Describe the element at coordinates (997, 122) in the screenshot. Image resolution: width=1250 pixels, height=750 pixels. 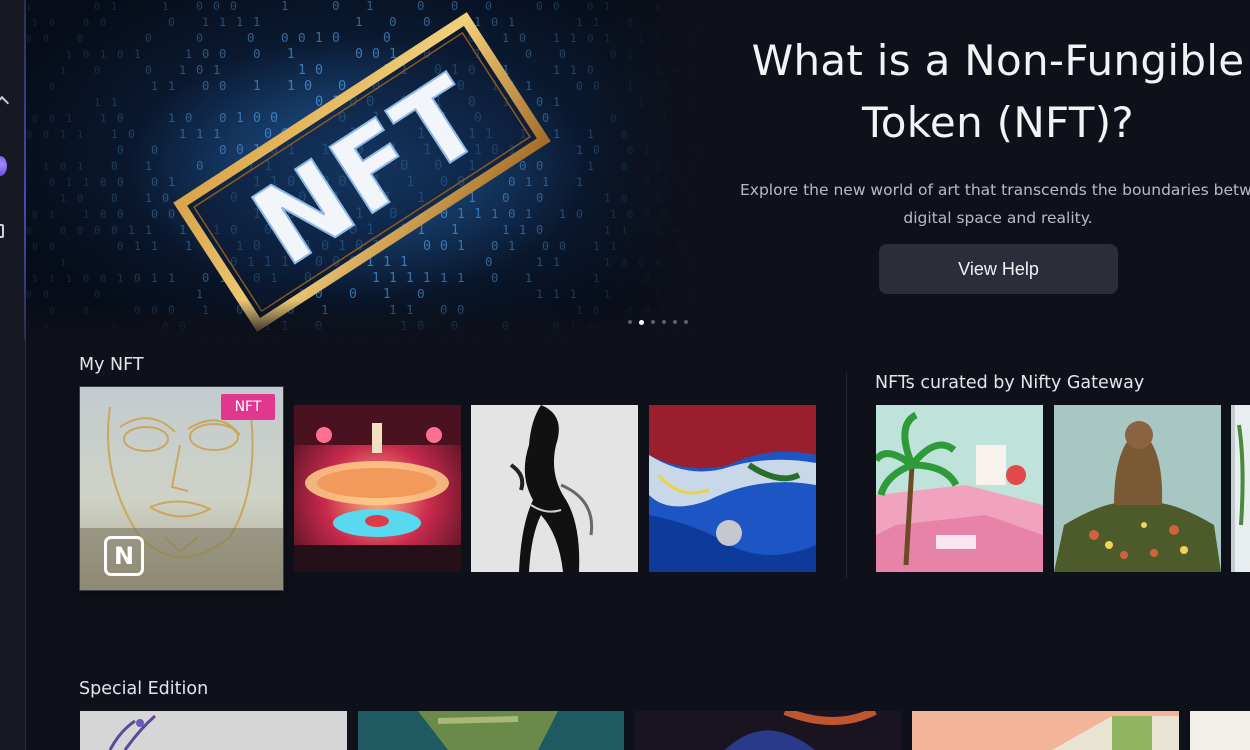
I see `hero-title-line-2: Token (NFT)?` at that location.